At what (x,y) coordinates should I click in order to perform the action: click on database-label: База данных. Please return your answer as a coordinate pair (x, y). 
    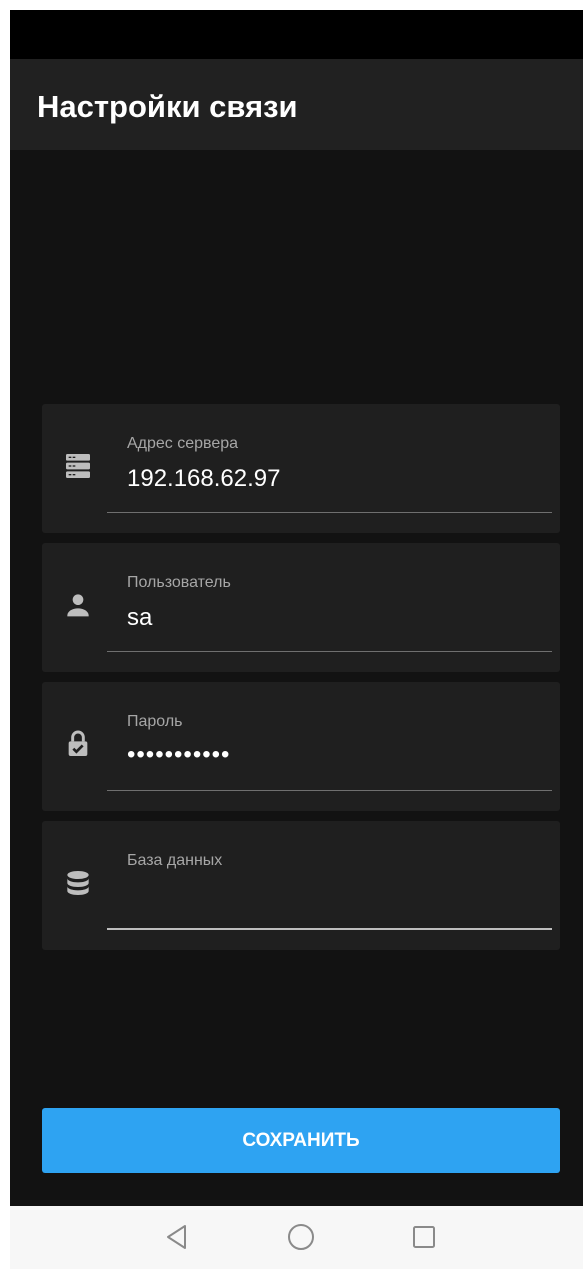
    Looking at the image, I should click on (175, 860).